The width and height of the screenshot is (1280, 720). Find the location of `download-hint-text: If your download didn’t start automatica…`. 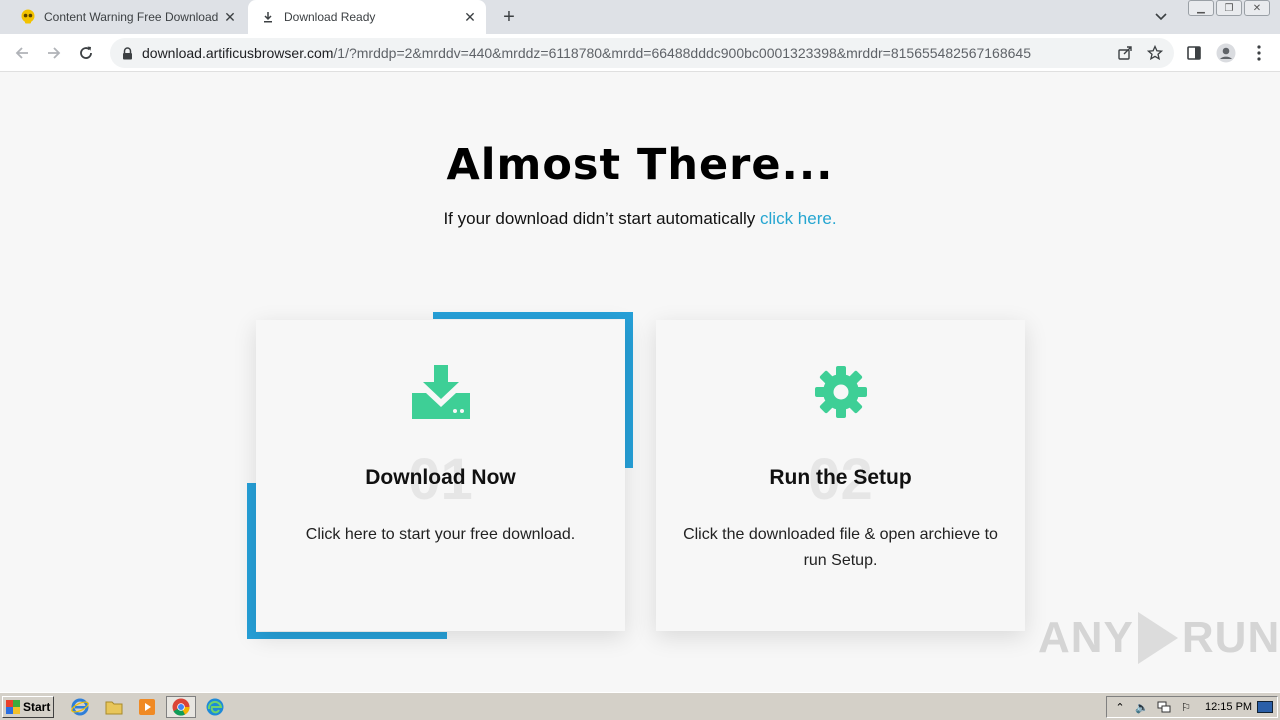

download-hint-text: If your download didn’t start automatica… is located at coordinates (602, 218).